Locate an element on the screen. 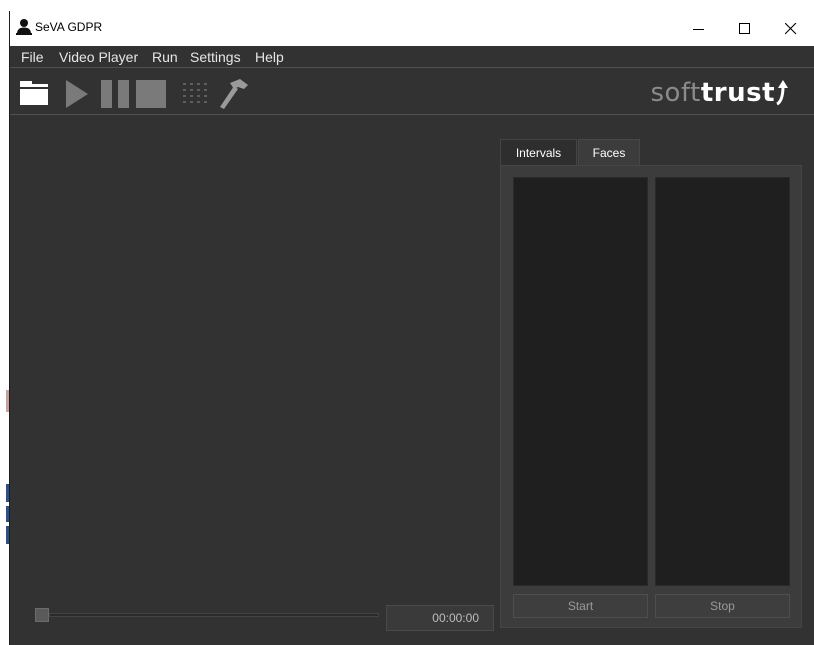 Image resolution: width=814 pixels, height=645 pixels. brand-trust: trust is located at coordinates (737, 93).